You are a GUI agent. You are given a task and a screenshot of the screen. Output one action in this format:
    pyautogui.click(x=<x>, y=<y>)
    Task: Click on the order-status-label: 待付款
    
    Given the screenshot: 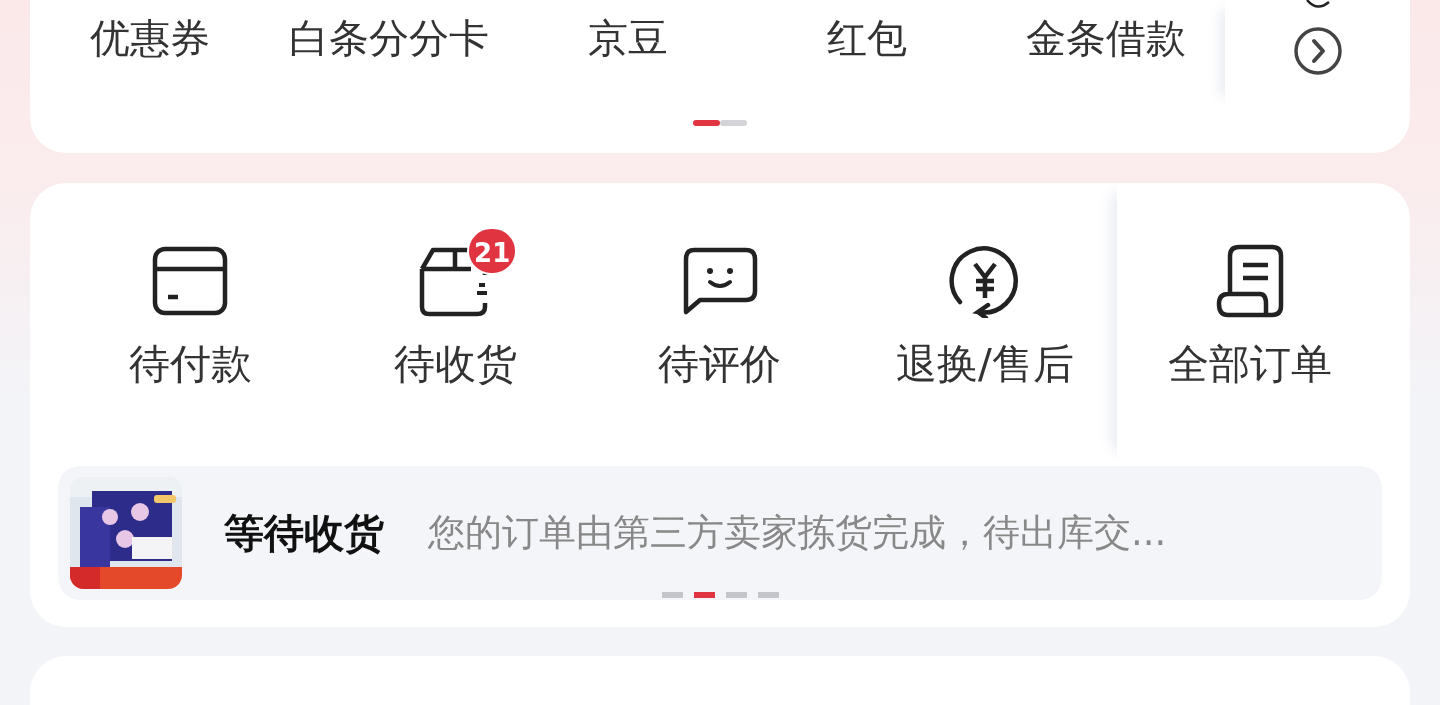 What is the action you would take?
    pyautogui.click(x=190, y=364)
    